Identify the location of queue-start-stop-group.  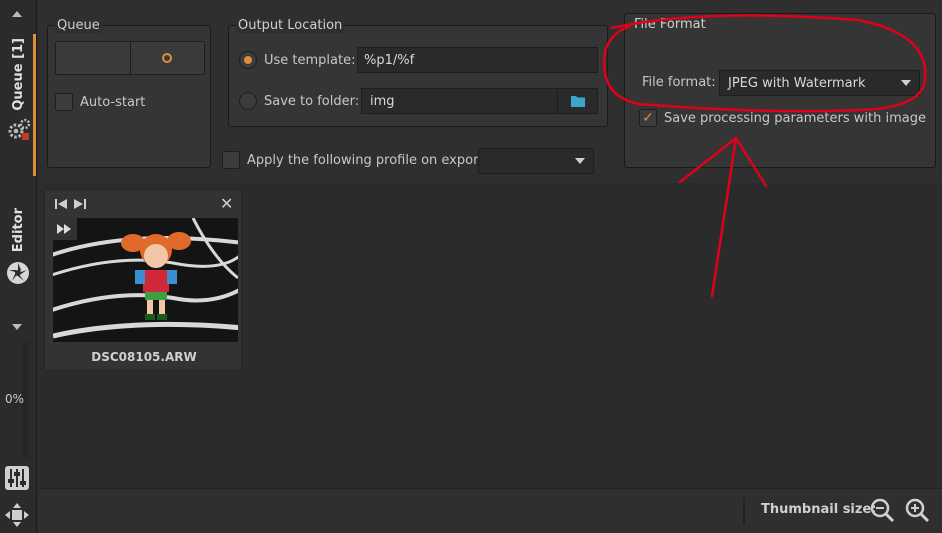
(130, 58).